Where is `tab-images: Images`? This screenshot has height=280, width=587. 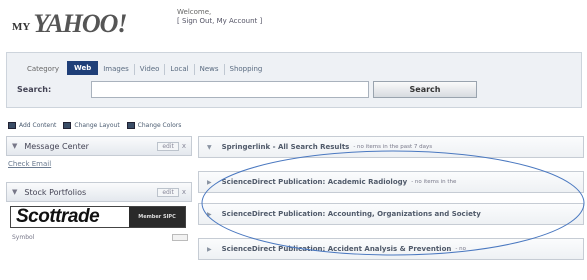 tab-images: Images is located at coordinates (116, 69).